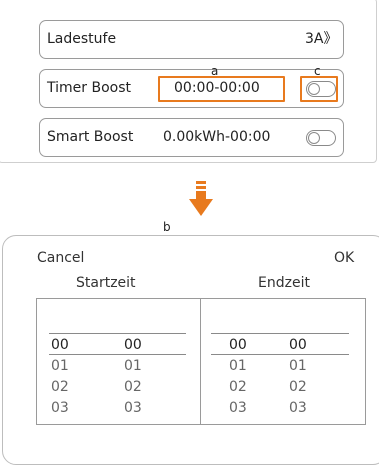 The image size is (379, 465). Describe the element at coordinates (60, 345) in the screenshot. I see `start-hour-option: 00` at that location.